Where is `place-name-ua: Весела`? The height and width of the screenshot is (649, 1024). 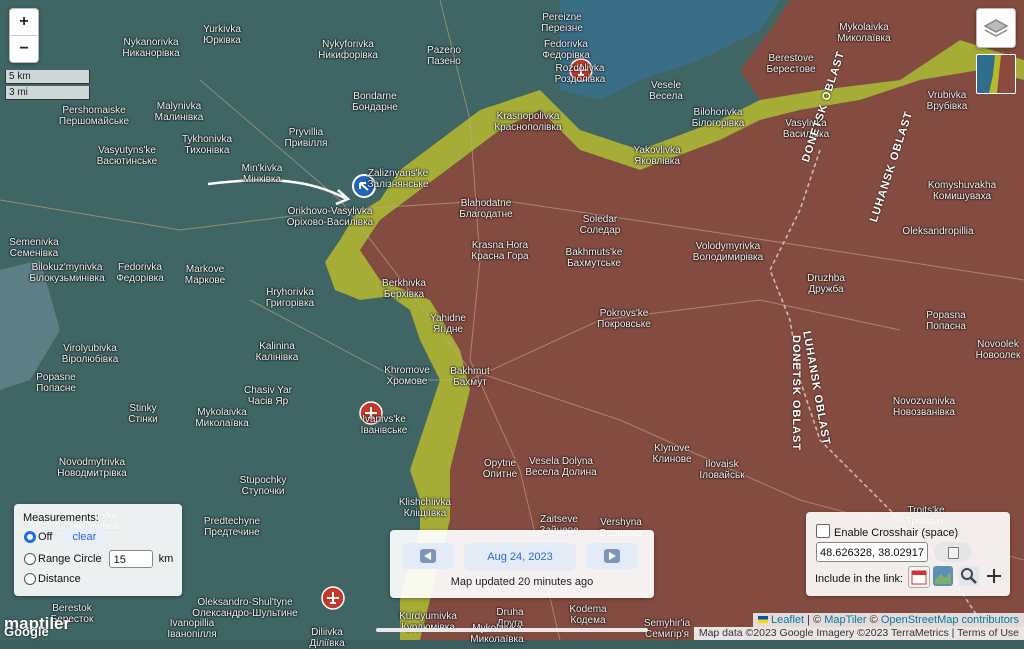 place-name-ua: Весела is located at coordinates (666, 96).